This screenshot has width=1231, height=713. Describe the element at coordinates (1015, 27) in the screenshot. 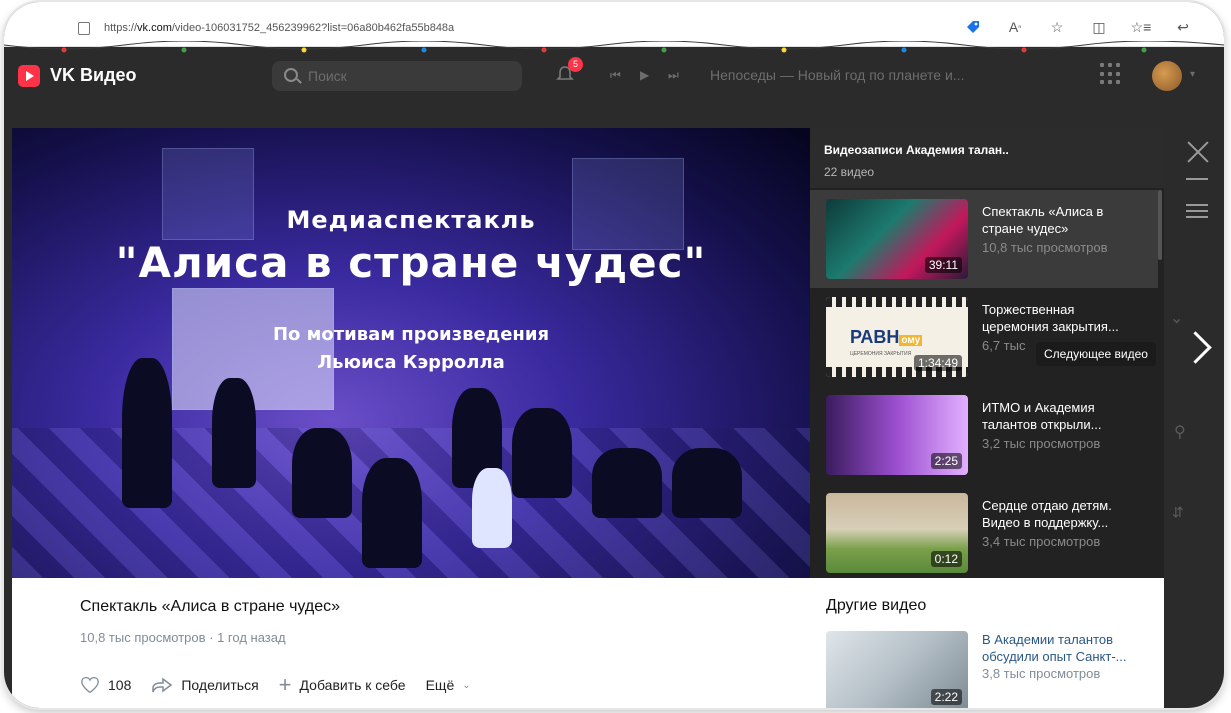

I see `read-aloud-icon: Aⁿ` at that location.